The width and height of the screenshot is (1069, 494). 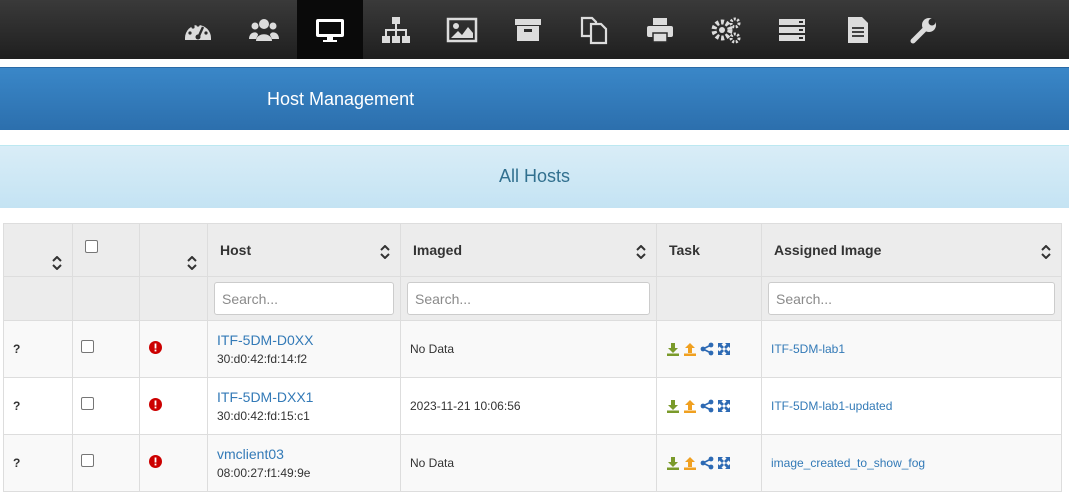 I want to click on host-search-input, so click(x=304, y=298).